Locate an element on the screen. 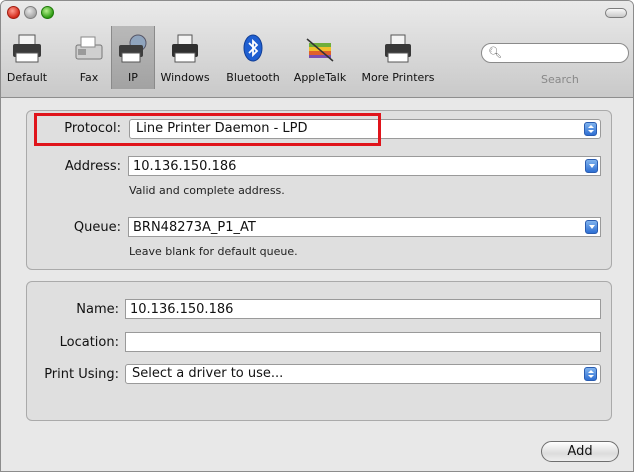  toolbar-item-bluetooth: Bluetooth is located at coordinates (253, 62).